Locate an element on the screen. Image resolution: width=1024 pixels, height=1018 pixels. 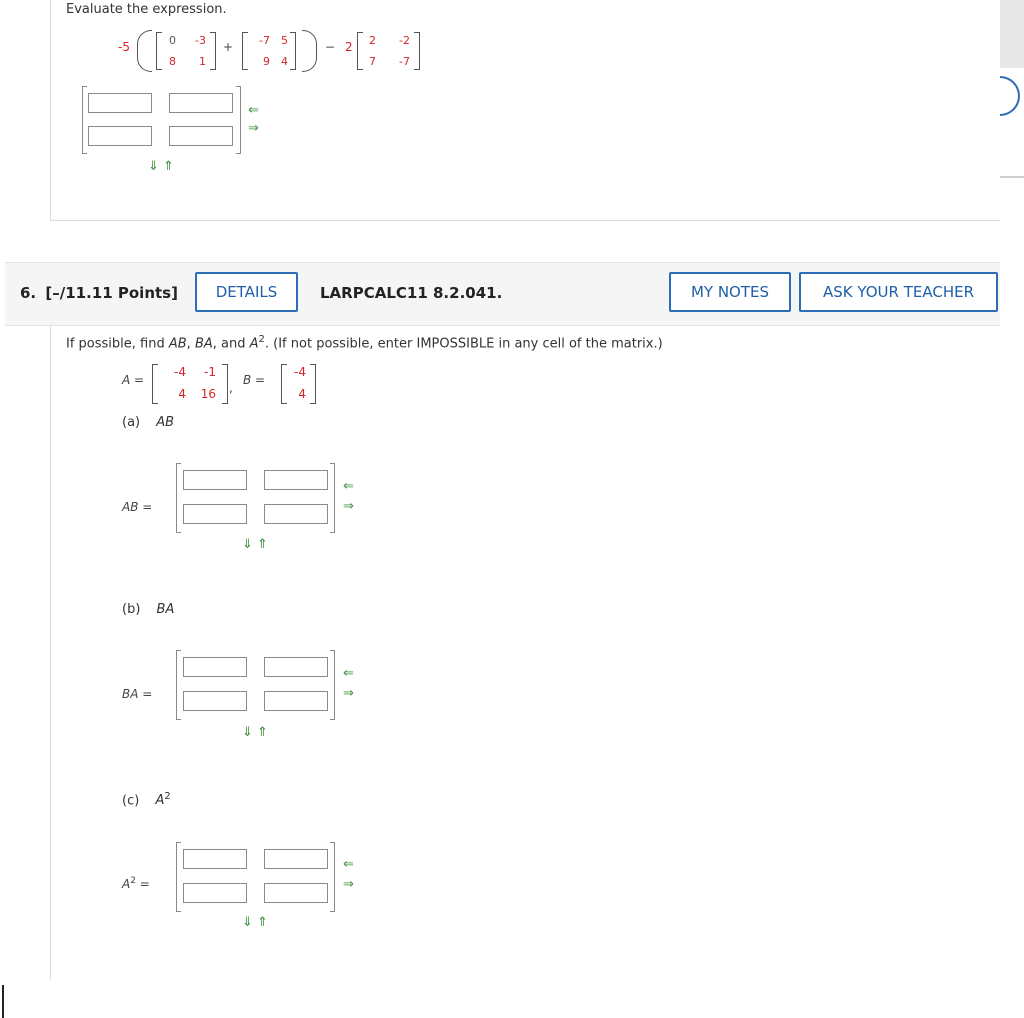
question-points: [–/11.11 Points] is located at coordinates (111, 293).